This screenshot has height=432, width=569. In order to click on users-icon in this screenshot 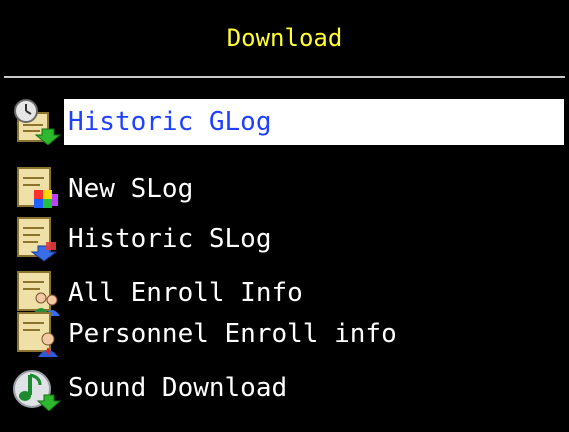, I will do `click(37, 293)`.